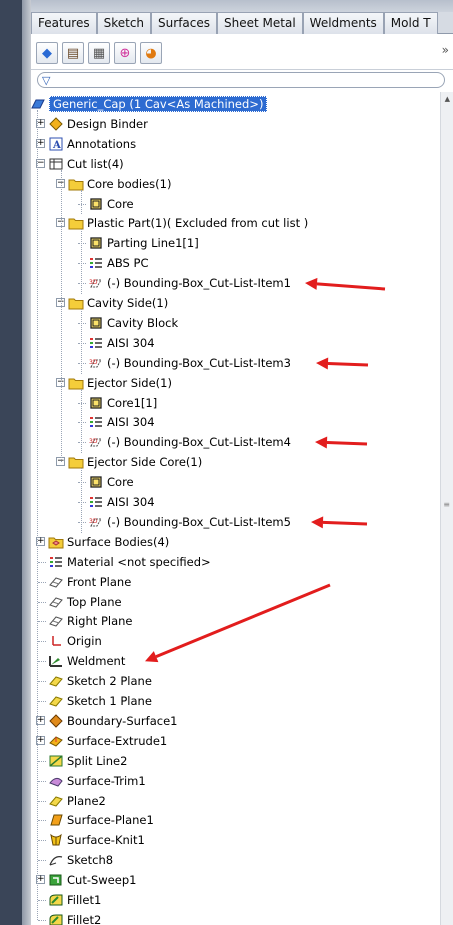 The image size is (453, 925). Describe the element at coordinates (74, 900) in the screenshot. I see `tree-item: Fillet1` at that location.